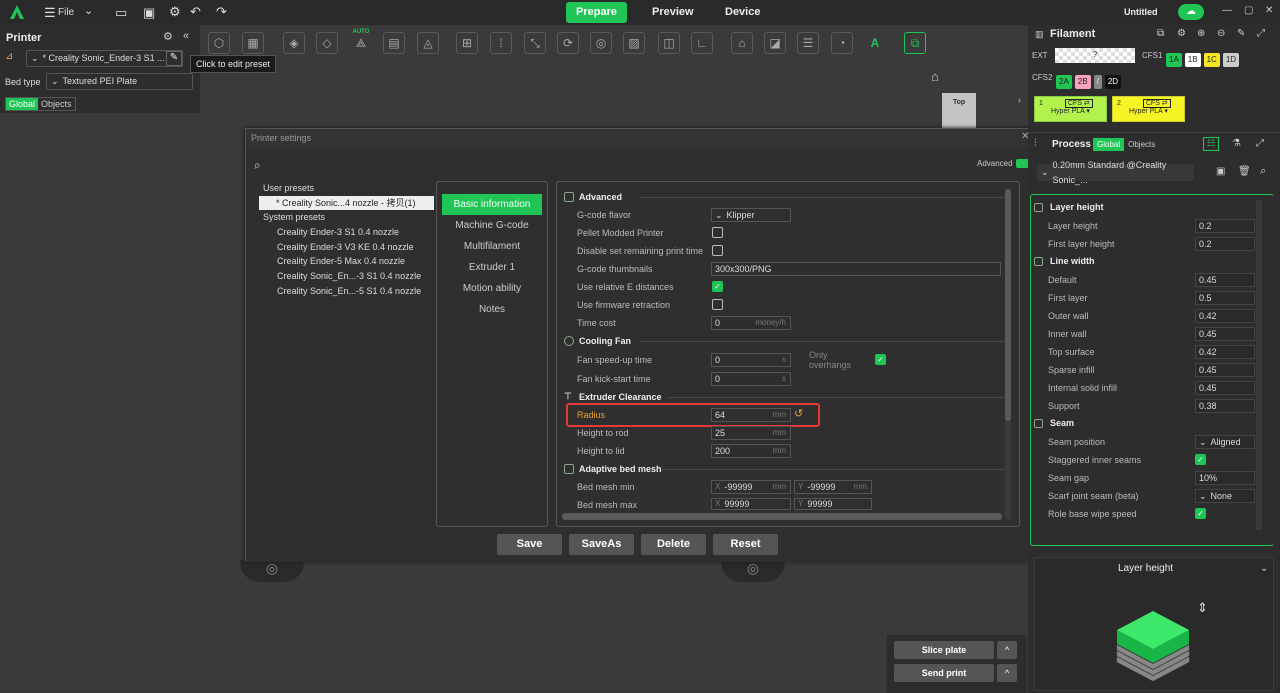  I want to click on preview-chevron-icon: ⌄, so click(1264, 568).